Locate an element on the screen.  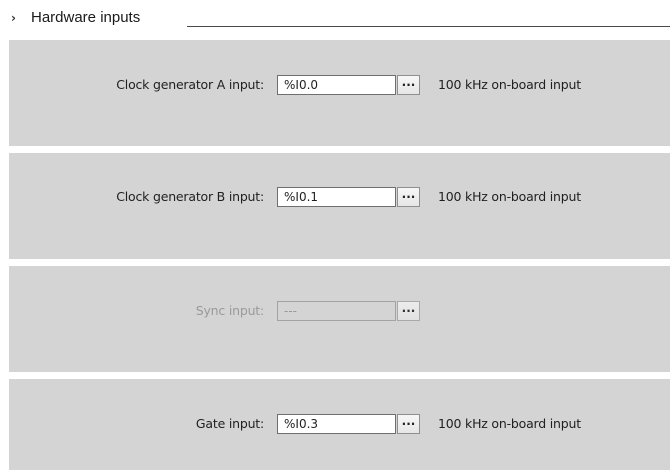
clock-generator-b-hint: 100 kHz on-board input is located at coordinates (509, 196).